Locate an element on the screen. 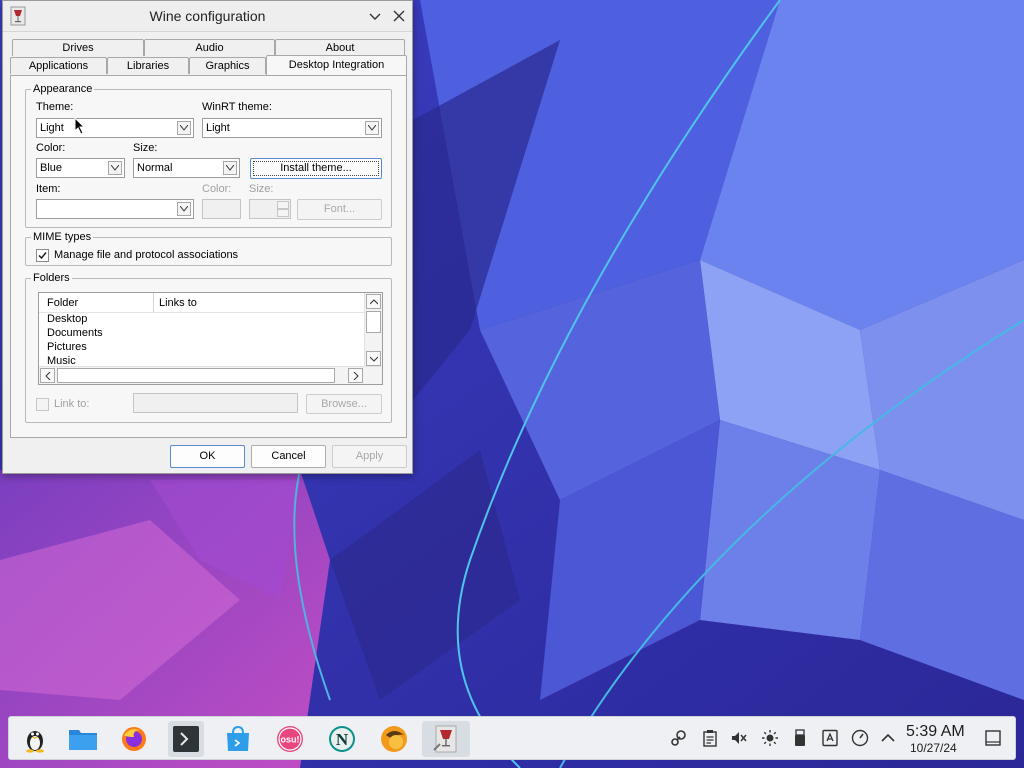 This screenshot has height=768, width=1024. tab-drives: Drives is located at coordinates (78, 47).